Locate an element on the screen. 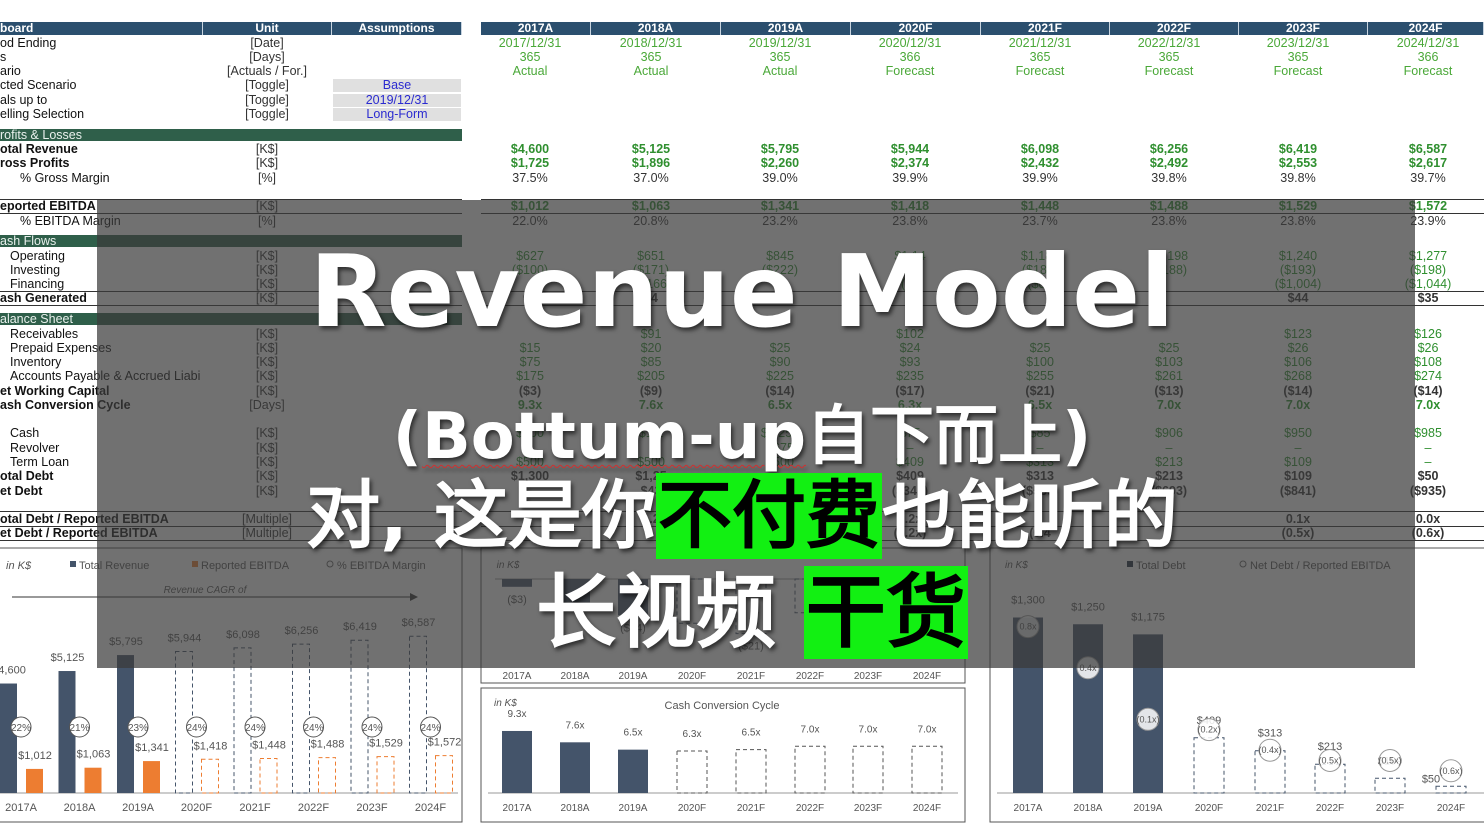 This screenshot has width=1484, height=835. subtitle-chinese: 自下而上) is located at coordinates (949, 437).